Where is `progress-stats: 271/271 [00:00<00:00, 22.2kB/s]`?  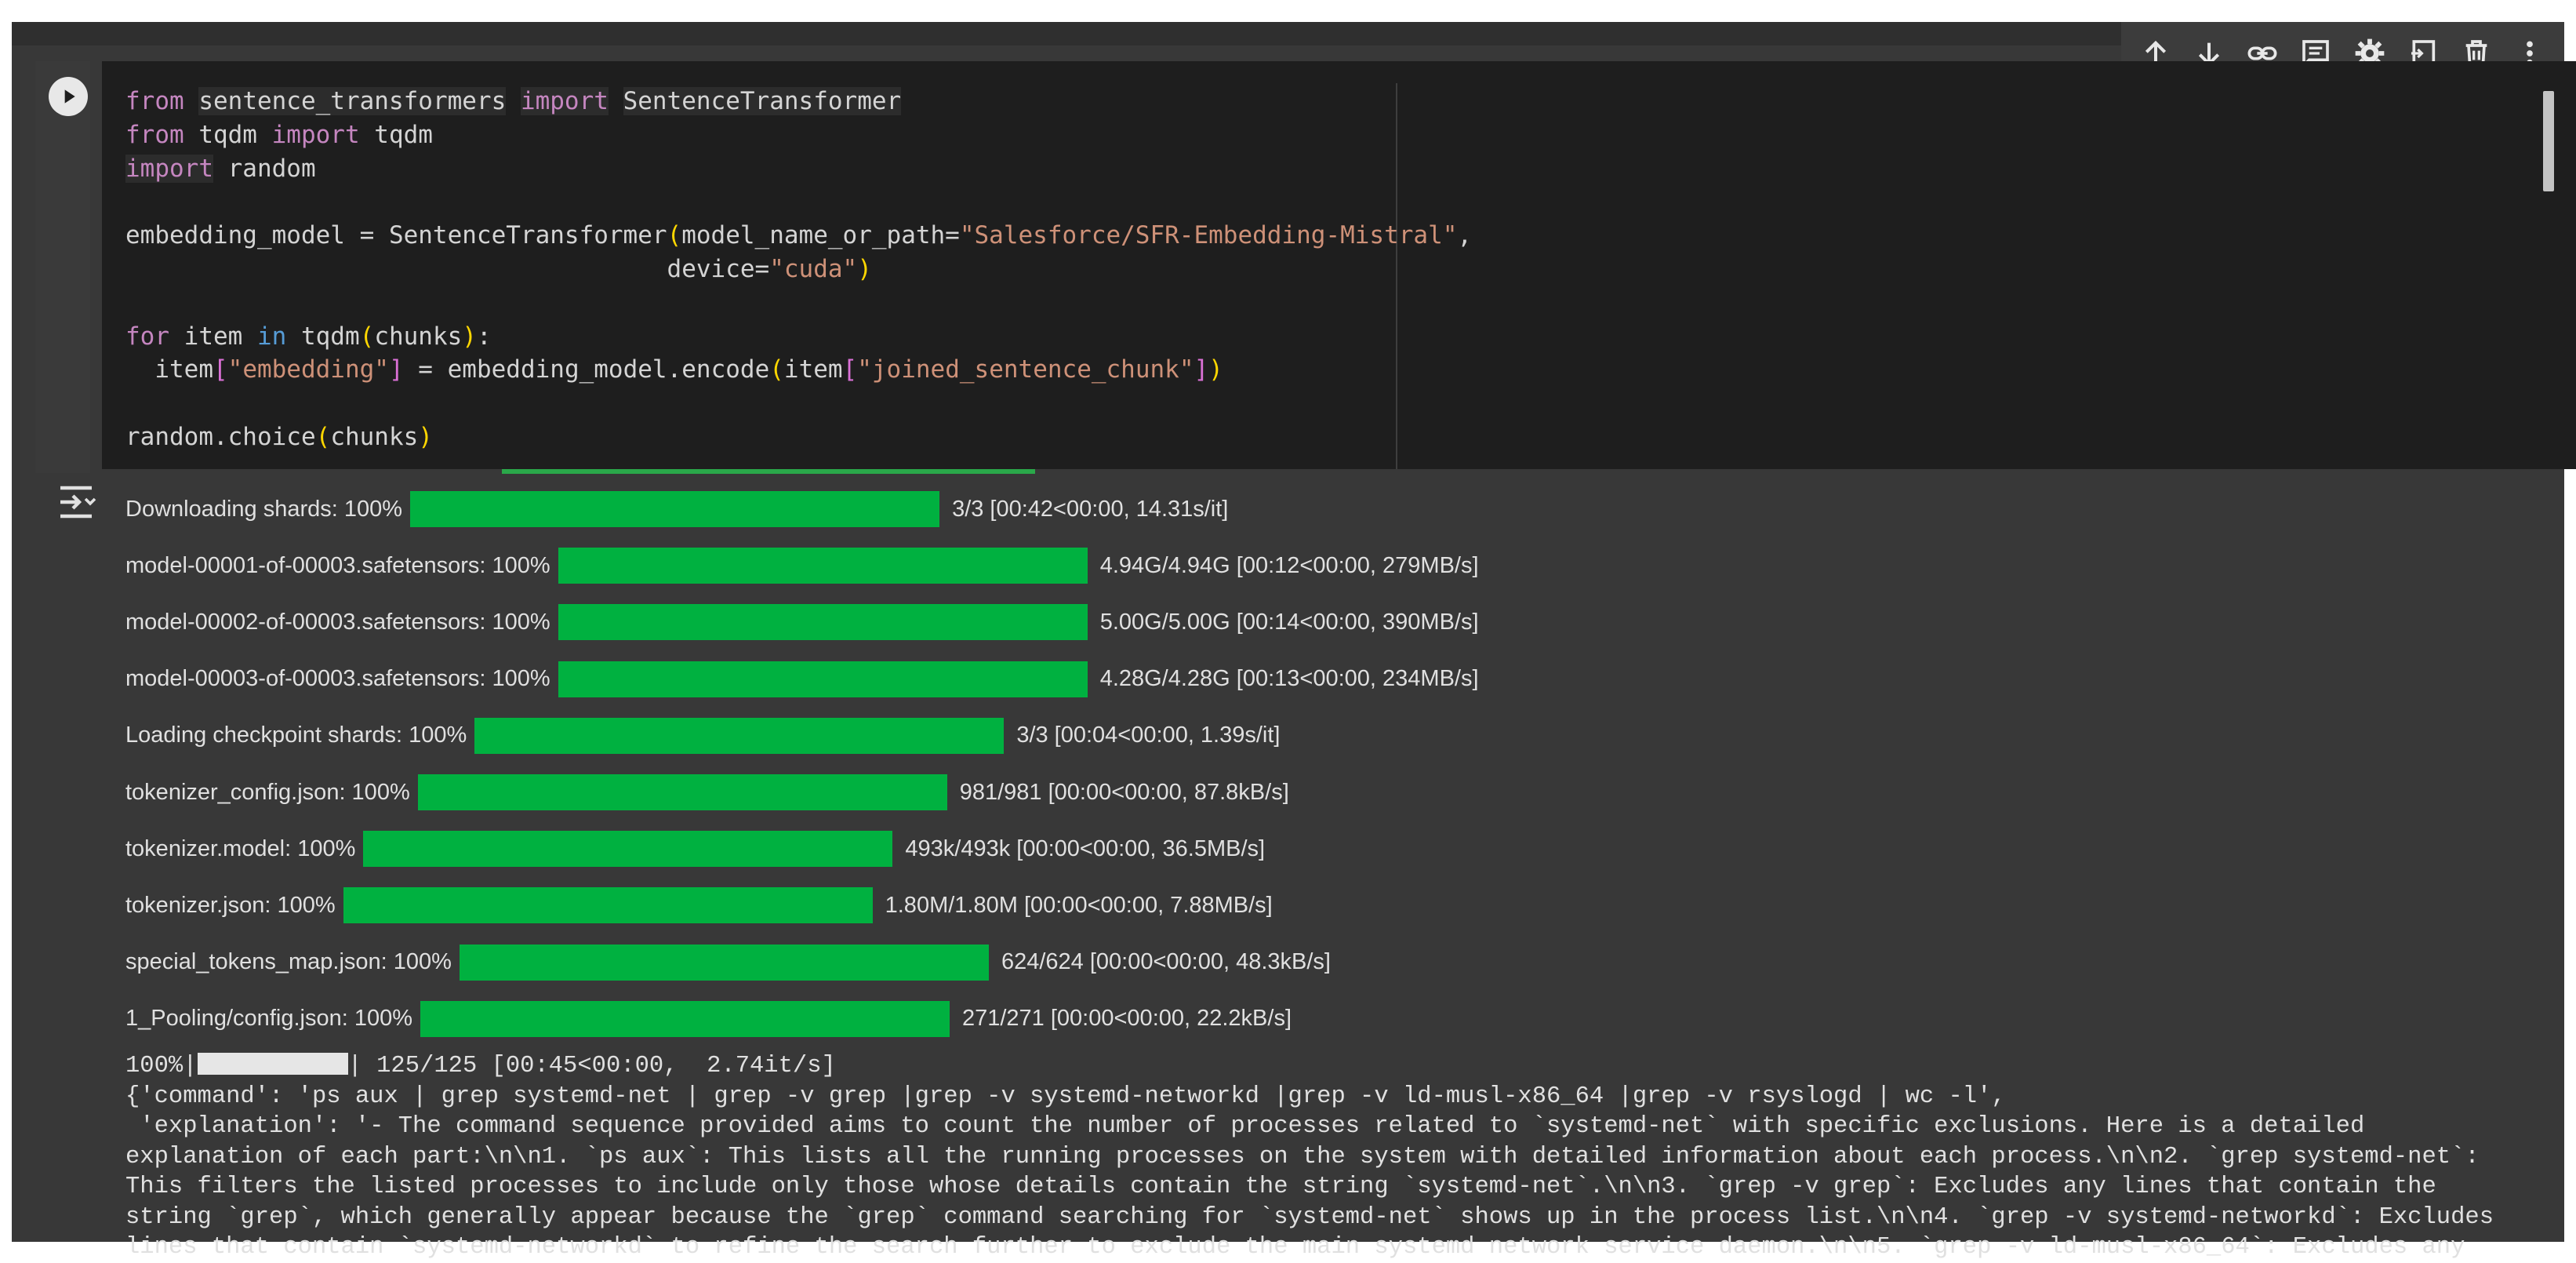
progress-stats: 271/271 [00:00<00:00, 22.2kB/s] is located at coordinates (1126, 1019).